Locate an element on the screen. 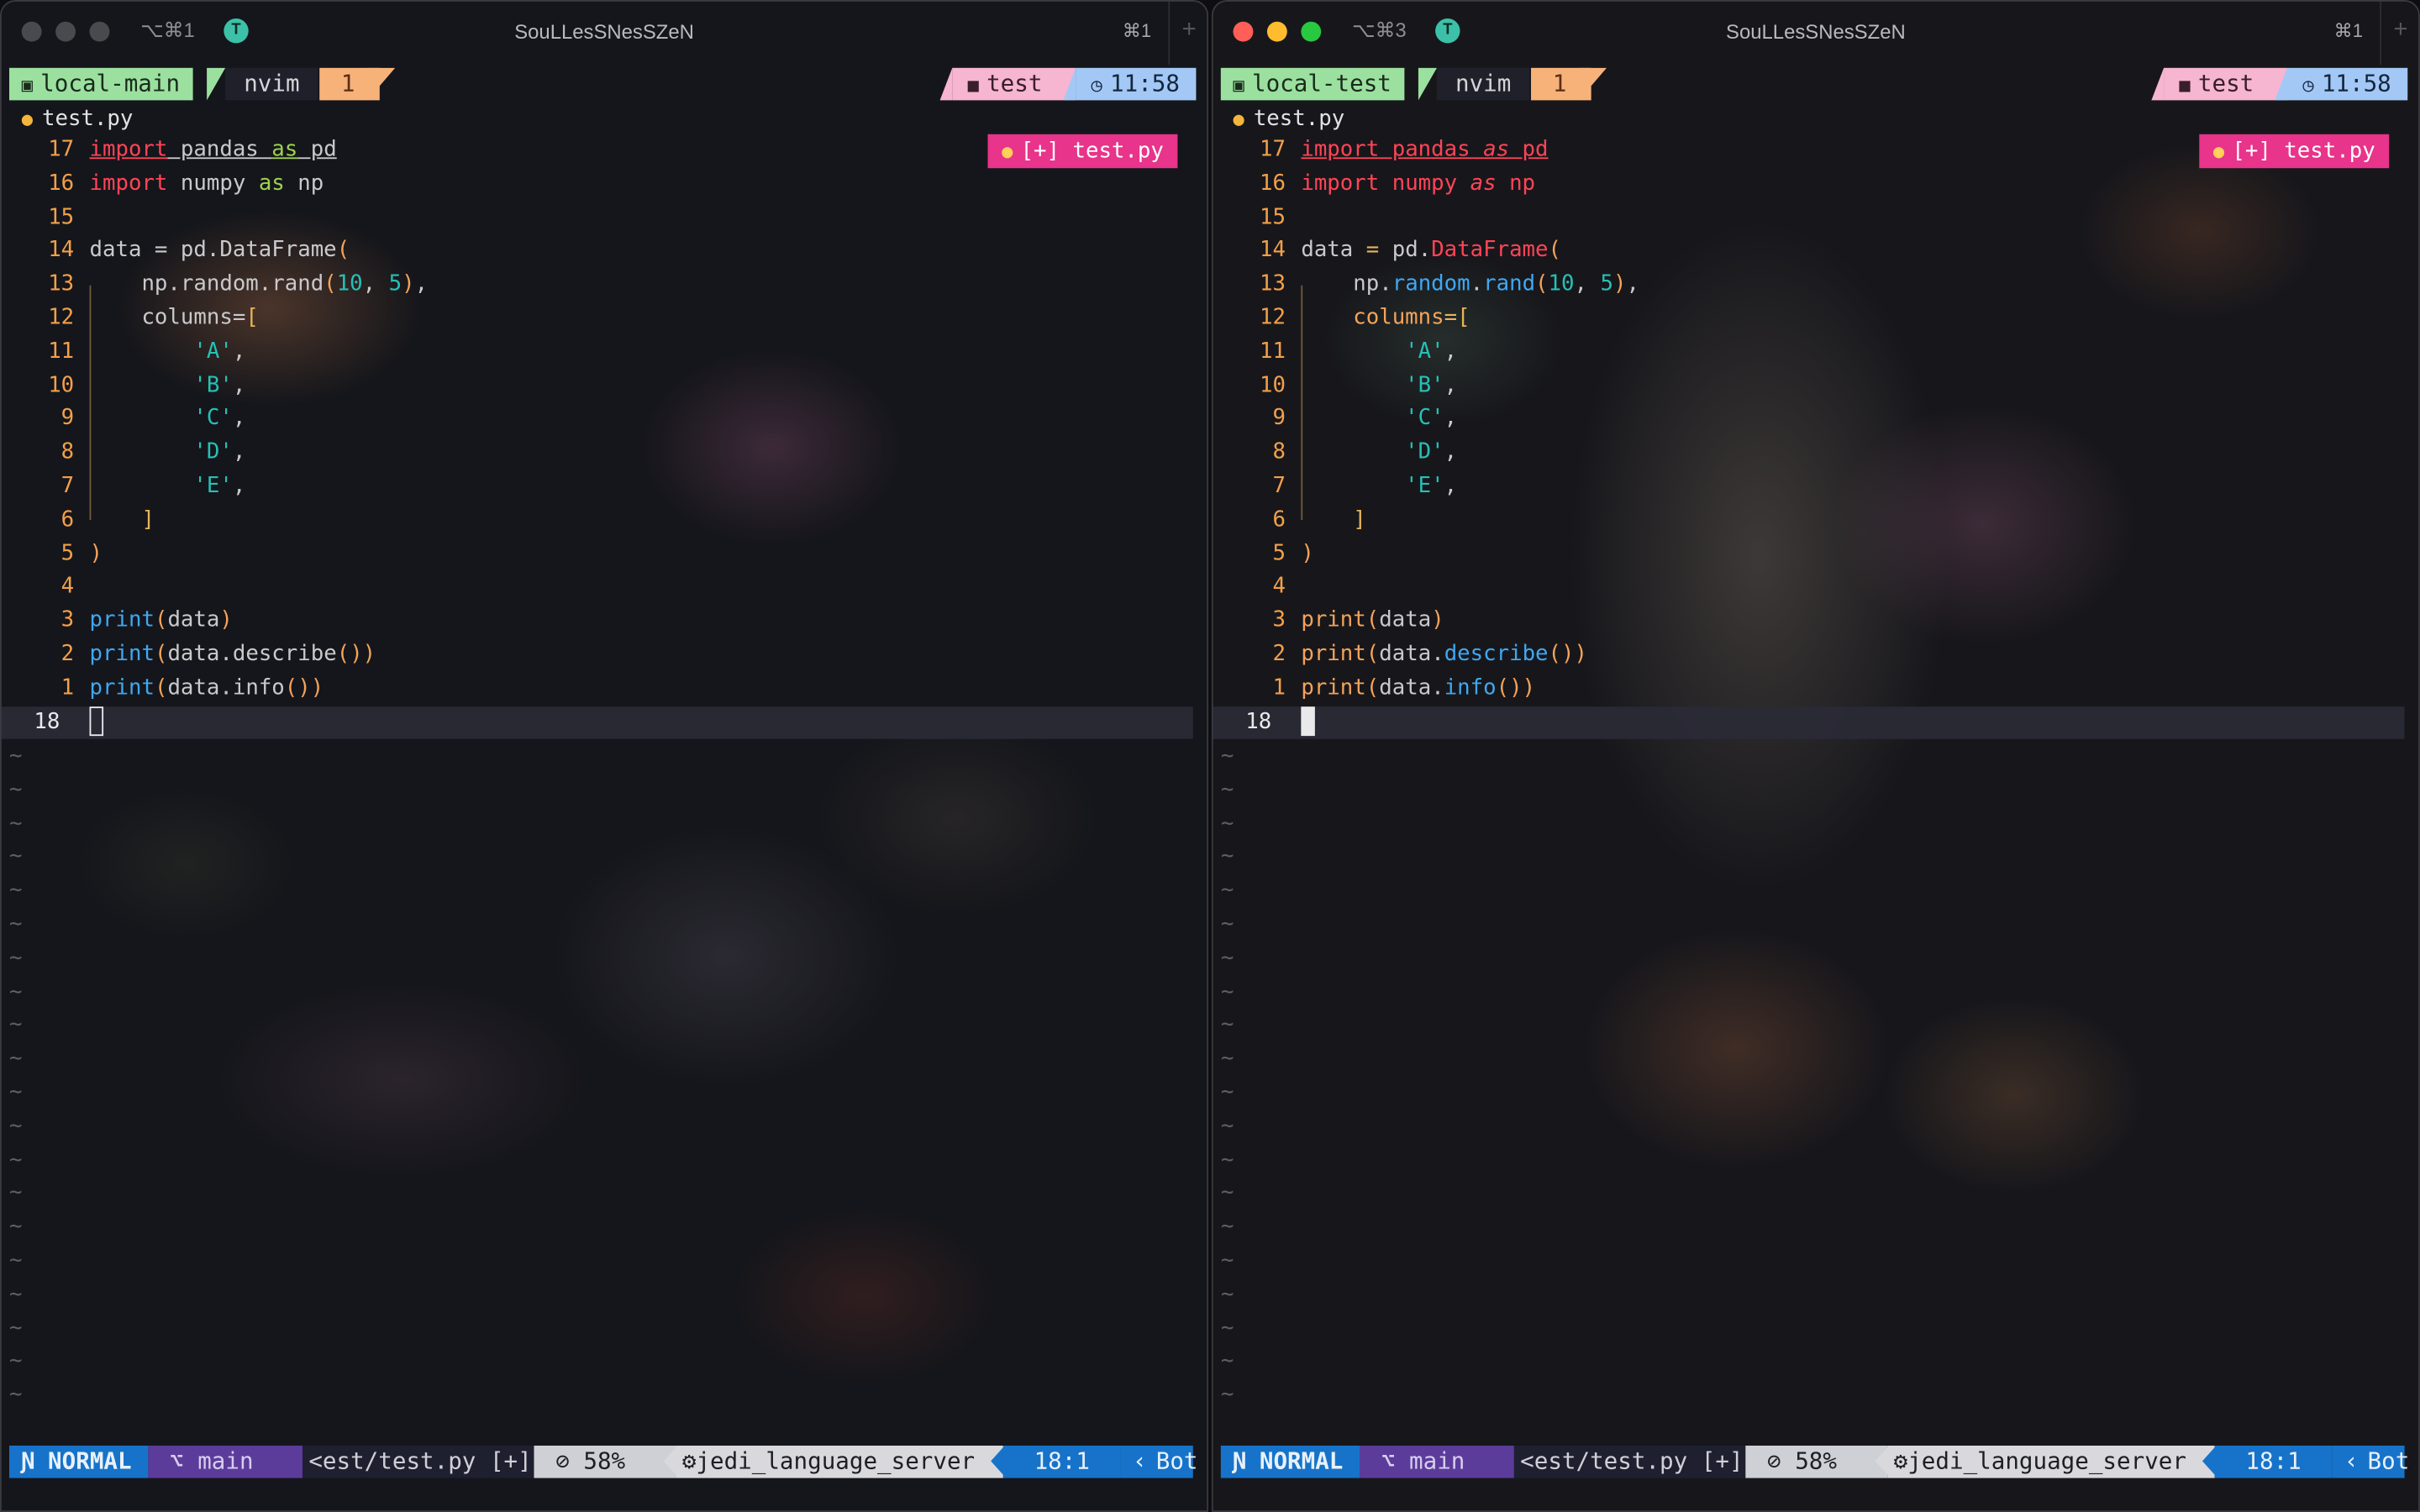 The width and height of the screenshot is (2420, 1512). progress-value: 58% is located at coordinates (1816, 1460).